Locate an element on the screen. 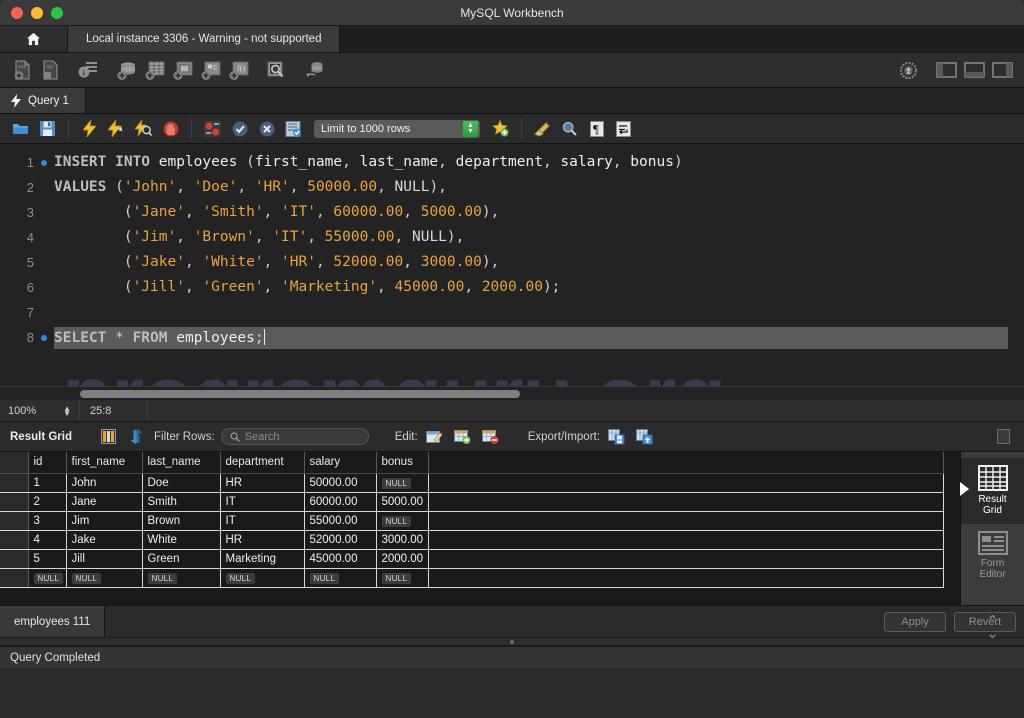  server-info-button: i is located at coordinates (88, 70).